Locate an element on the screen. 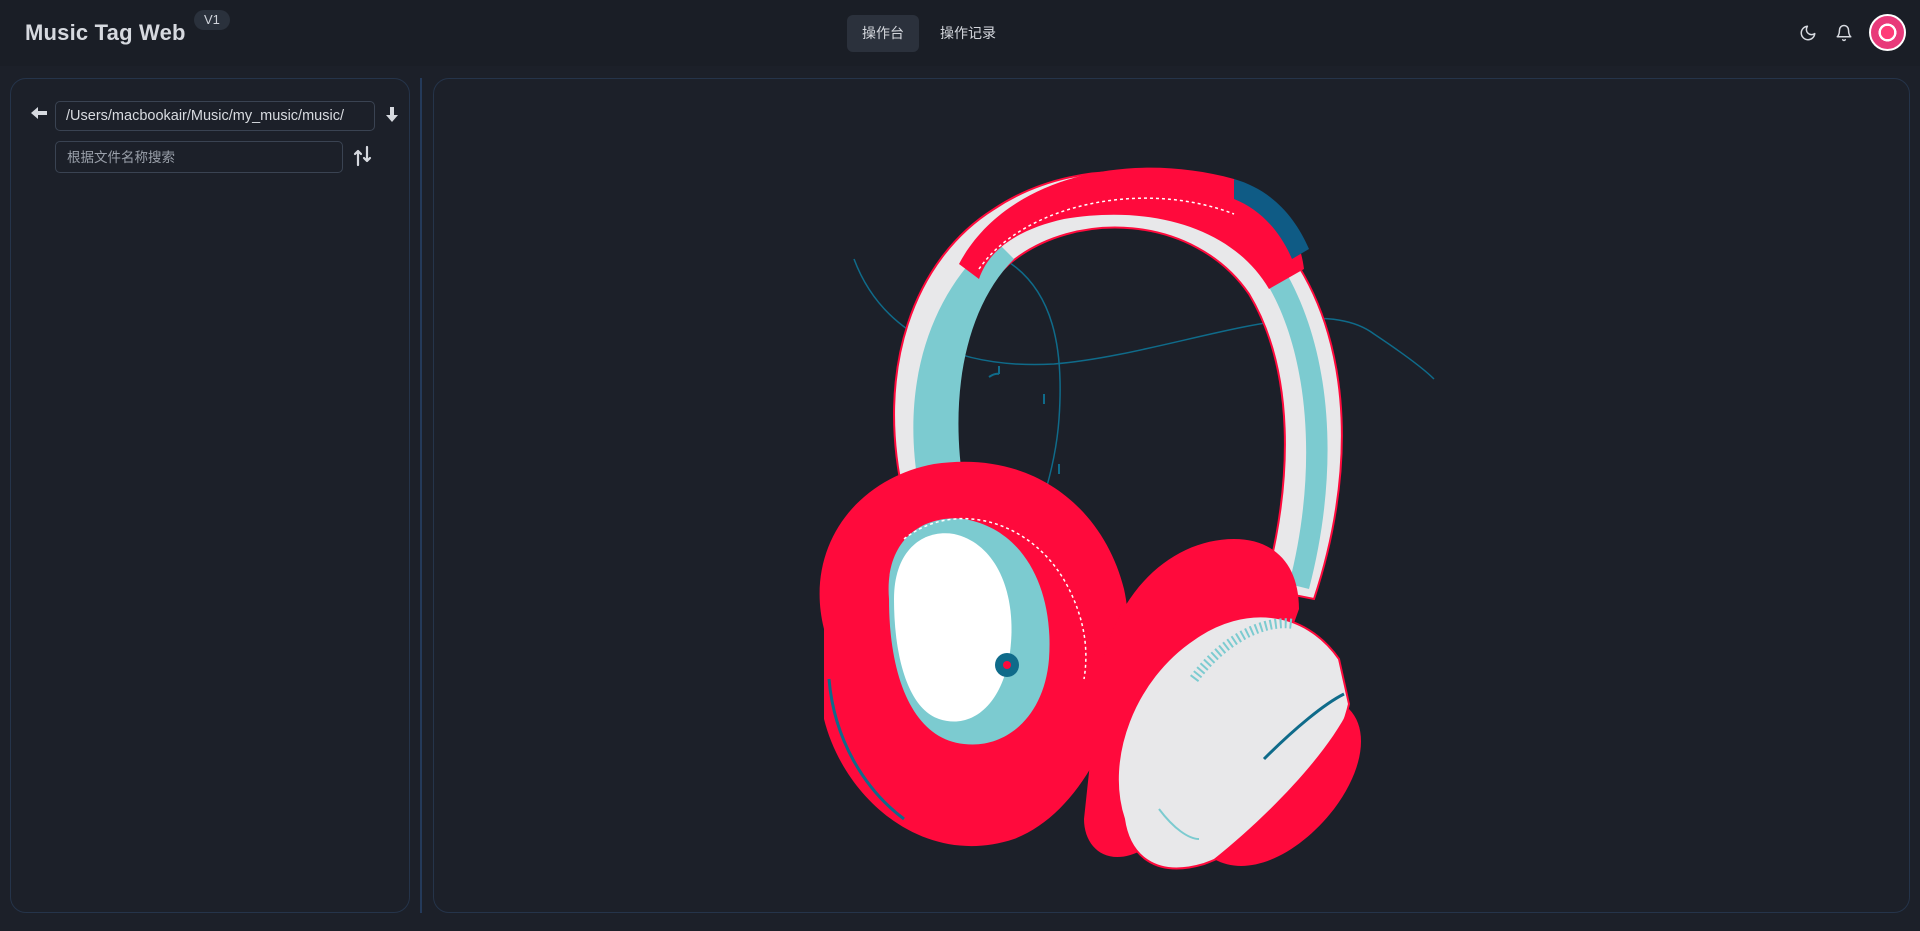 The width and height of the screenshot is (1920, 931). top-nav: 操作台 操作记录 is located at coordinates (929, 33).